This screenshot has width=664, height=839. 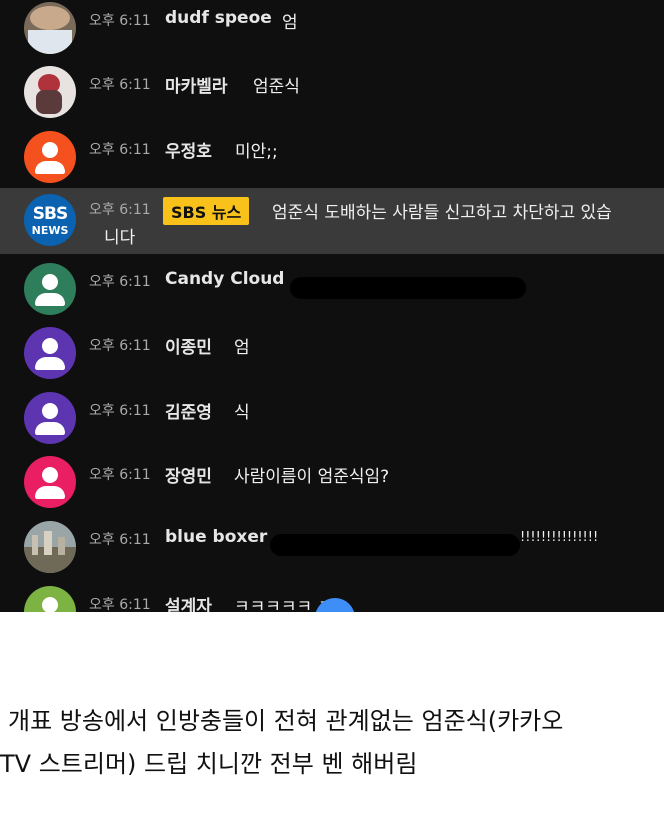 I want to click on chat-message: 오후 6:11 우정호 미안;;, so click(x=332, y=157).